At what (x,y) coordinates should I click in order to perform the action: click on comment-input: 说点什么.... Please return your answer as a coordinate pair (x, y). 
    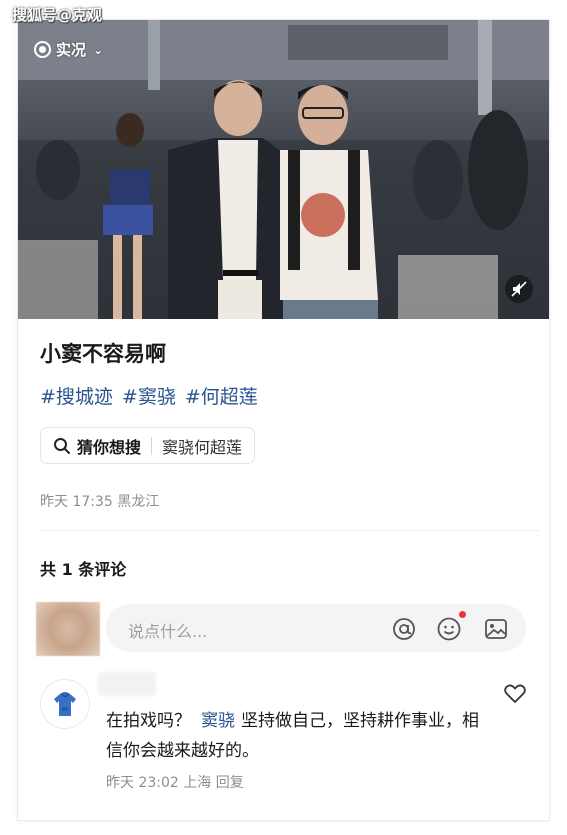
    Looking at the image, I should click on (316, 628).